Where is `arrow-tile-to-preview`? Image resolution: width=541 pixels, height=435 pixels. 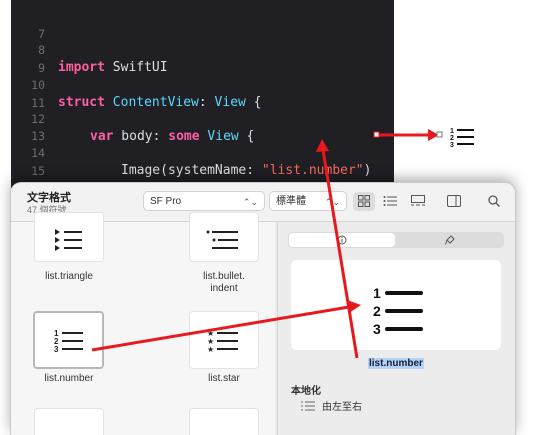 arrow-tile-to-preview is located at coordinates (226, 326).